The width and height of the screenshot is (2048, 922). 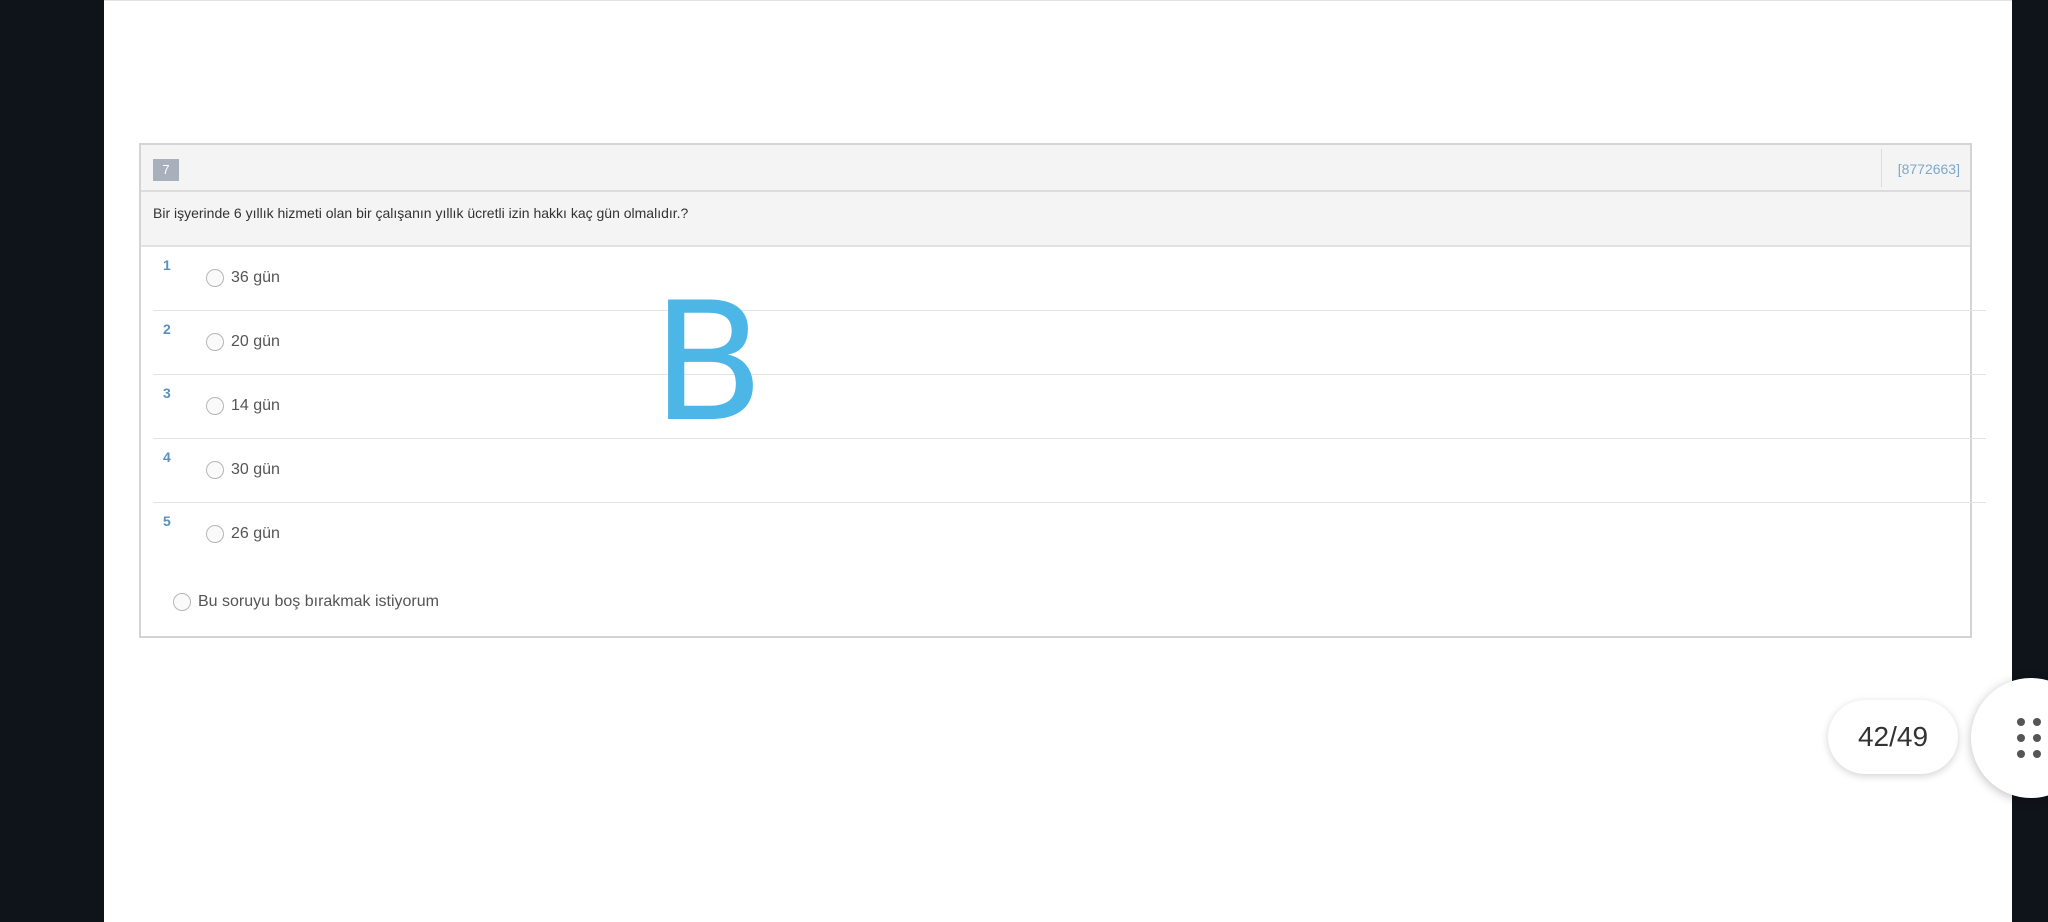 What do you see at coordinates (1928, 169) in the screenshot?
I see `question-id: [8772663]` at bounding box center [1928, 169].